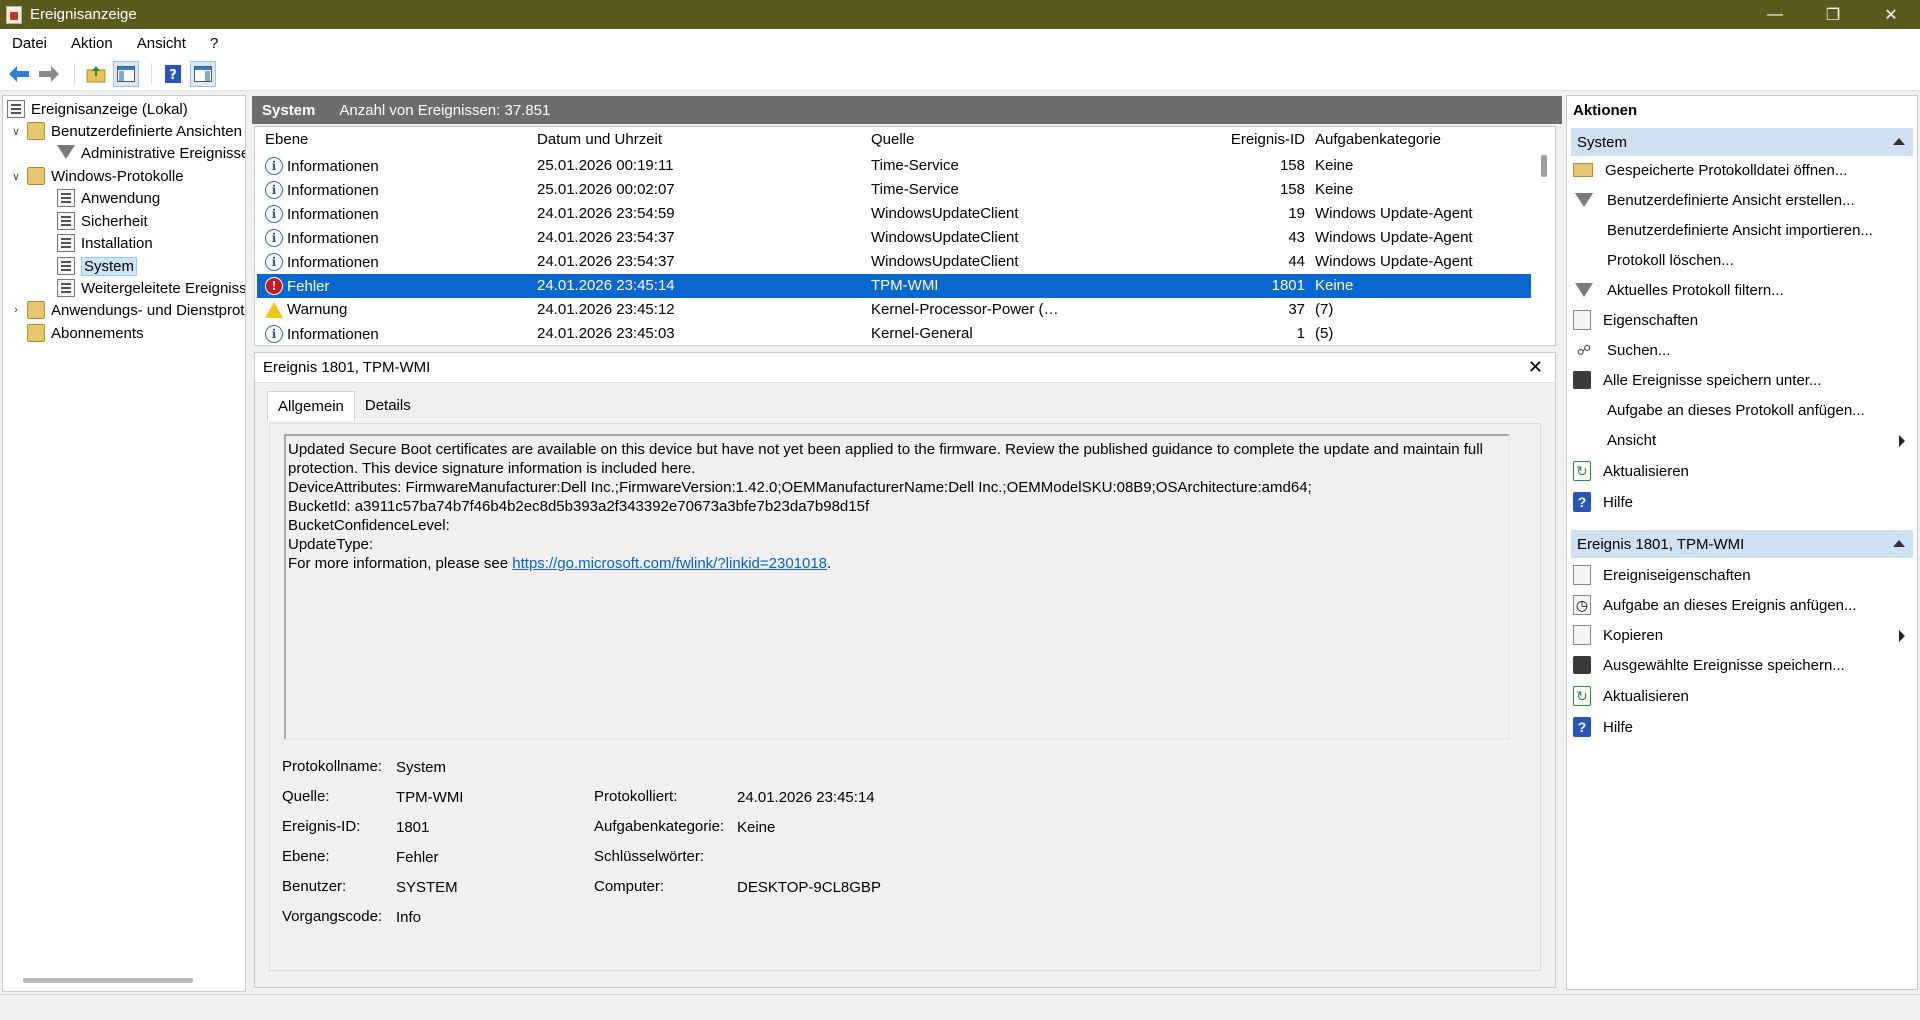 The image size is (1920, 1020). I want to click on filter-icon, so click(1584, 290).